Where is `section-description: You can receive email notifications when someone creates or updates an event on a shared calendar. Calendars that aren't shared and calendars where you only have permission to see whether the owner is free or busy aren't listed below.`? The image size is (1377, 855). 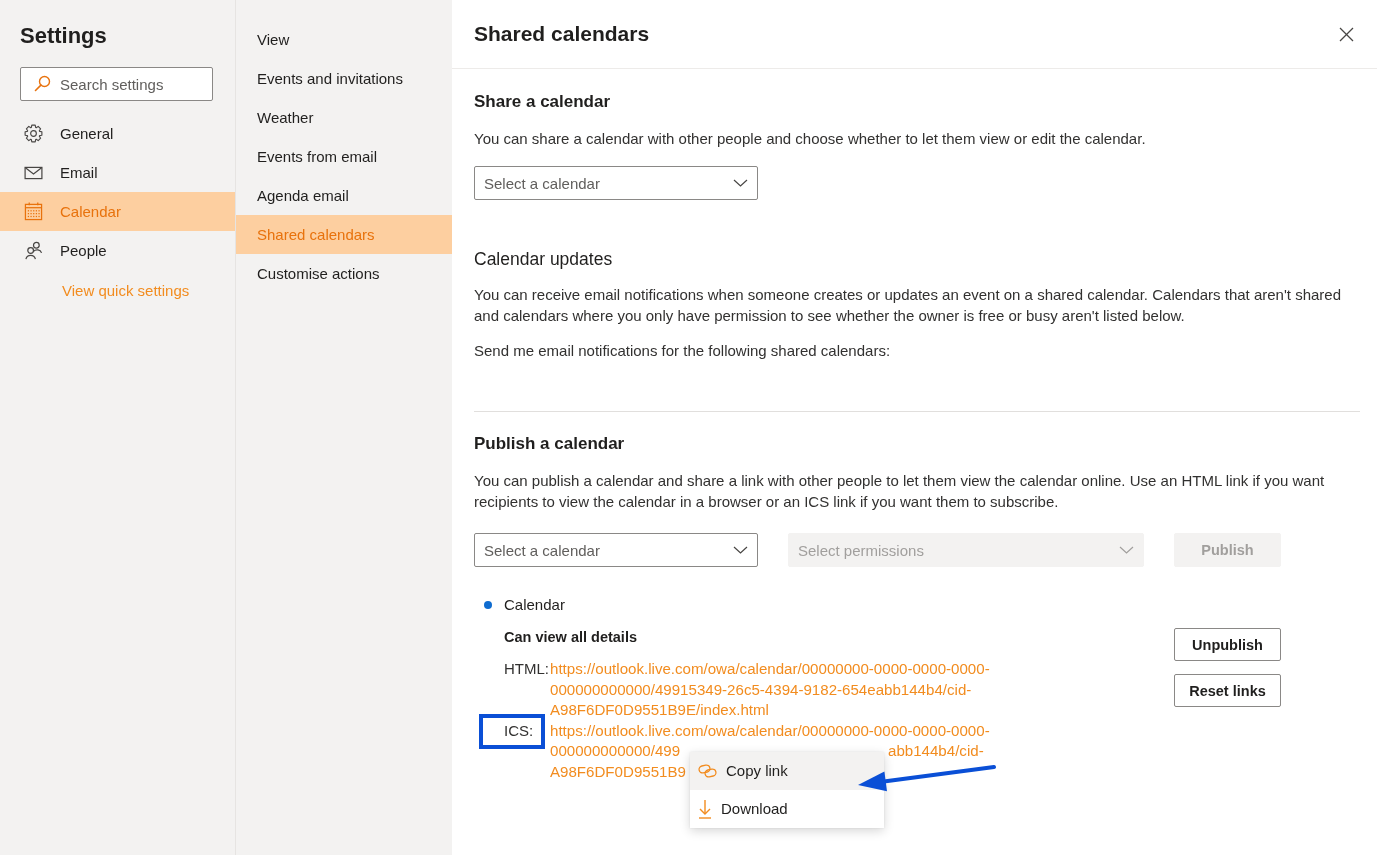 section-description: You can receive email notifications when someone creates or updates an event on a shared calendar. Calendars that aren't shared and calendars where you only have permission to see whether the owner is free or busy aren't listed below. is located at coordinates (908, 305).